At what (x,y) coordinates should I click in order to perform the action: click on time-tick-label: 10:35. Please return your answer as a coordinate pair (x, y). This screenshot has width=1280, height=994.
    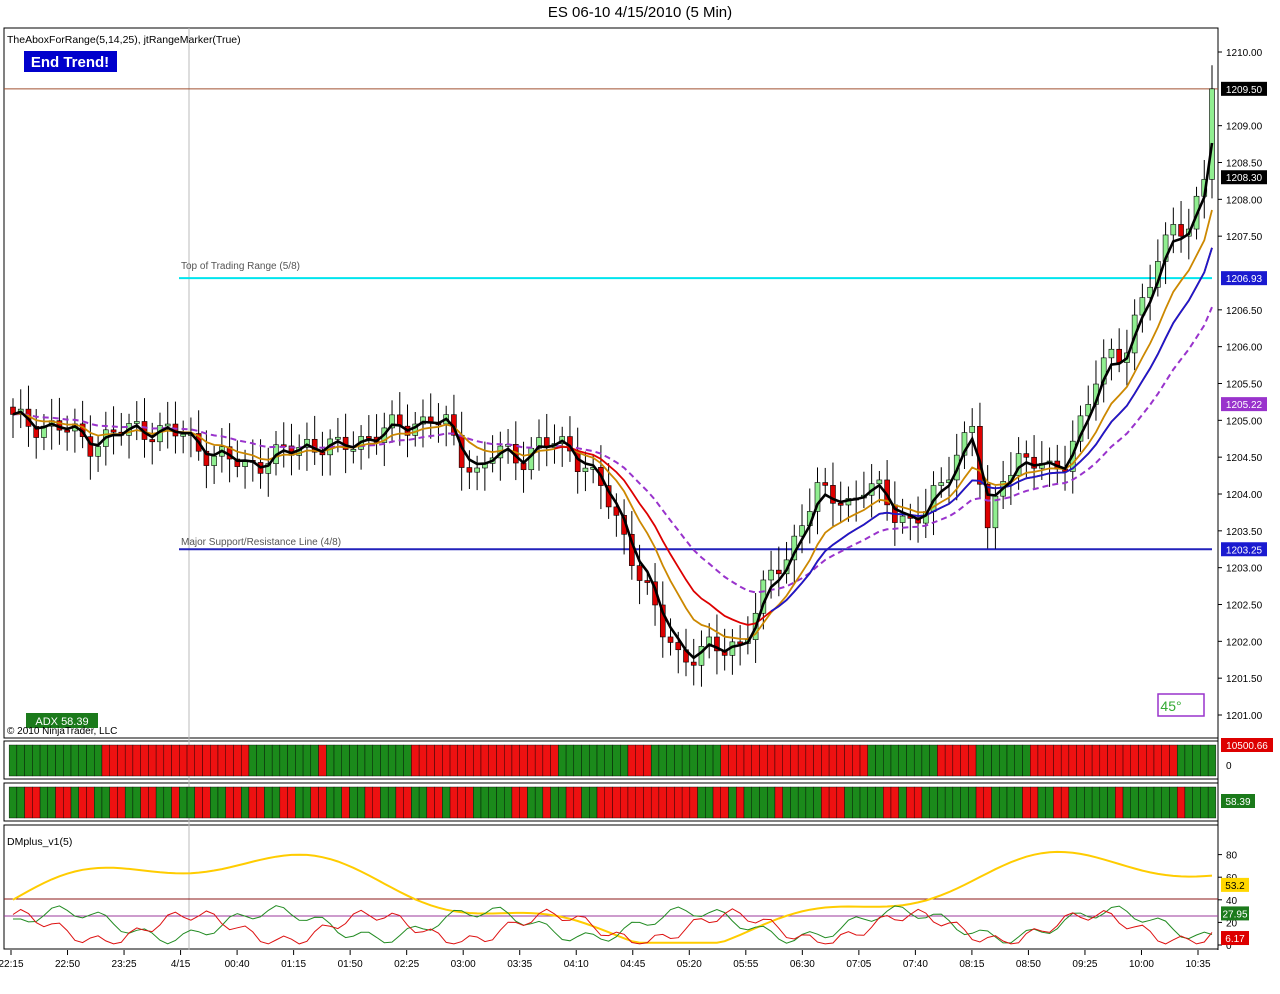
    Looking at the image, I should click on (1197, 964).